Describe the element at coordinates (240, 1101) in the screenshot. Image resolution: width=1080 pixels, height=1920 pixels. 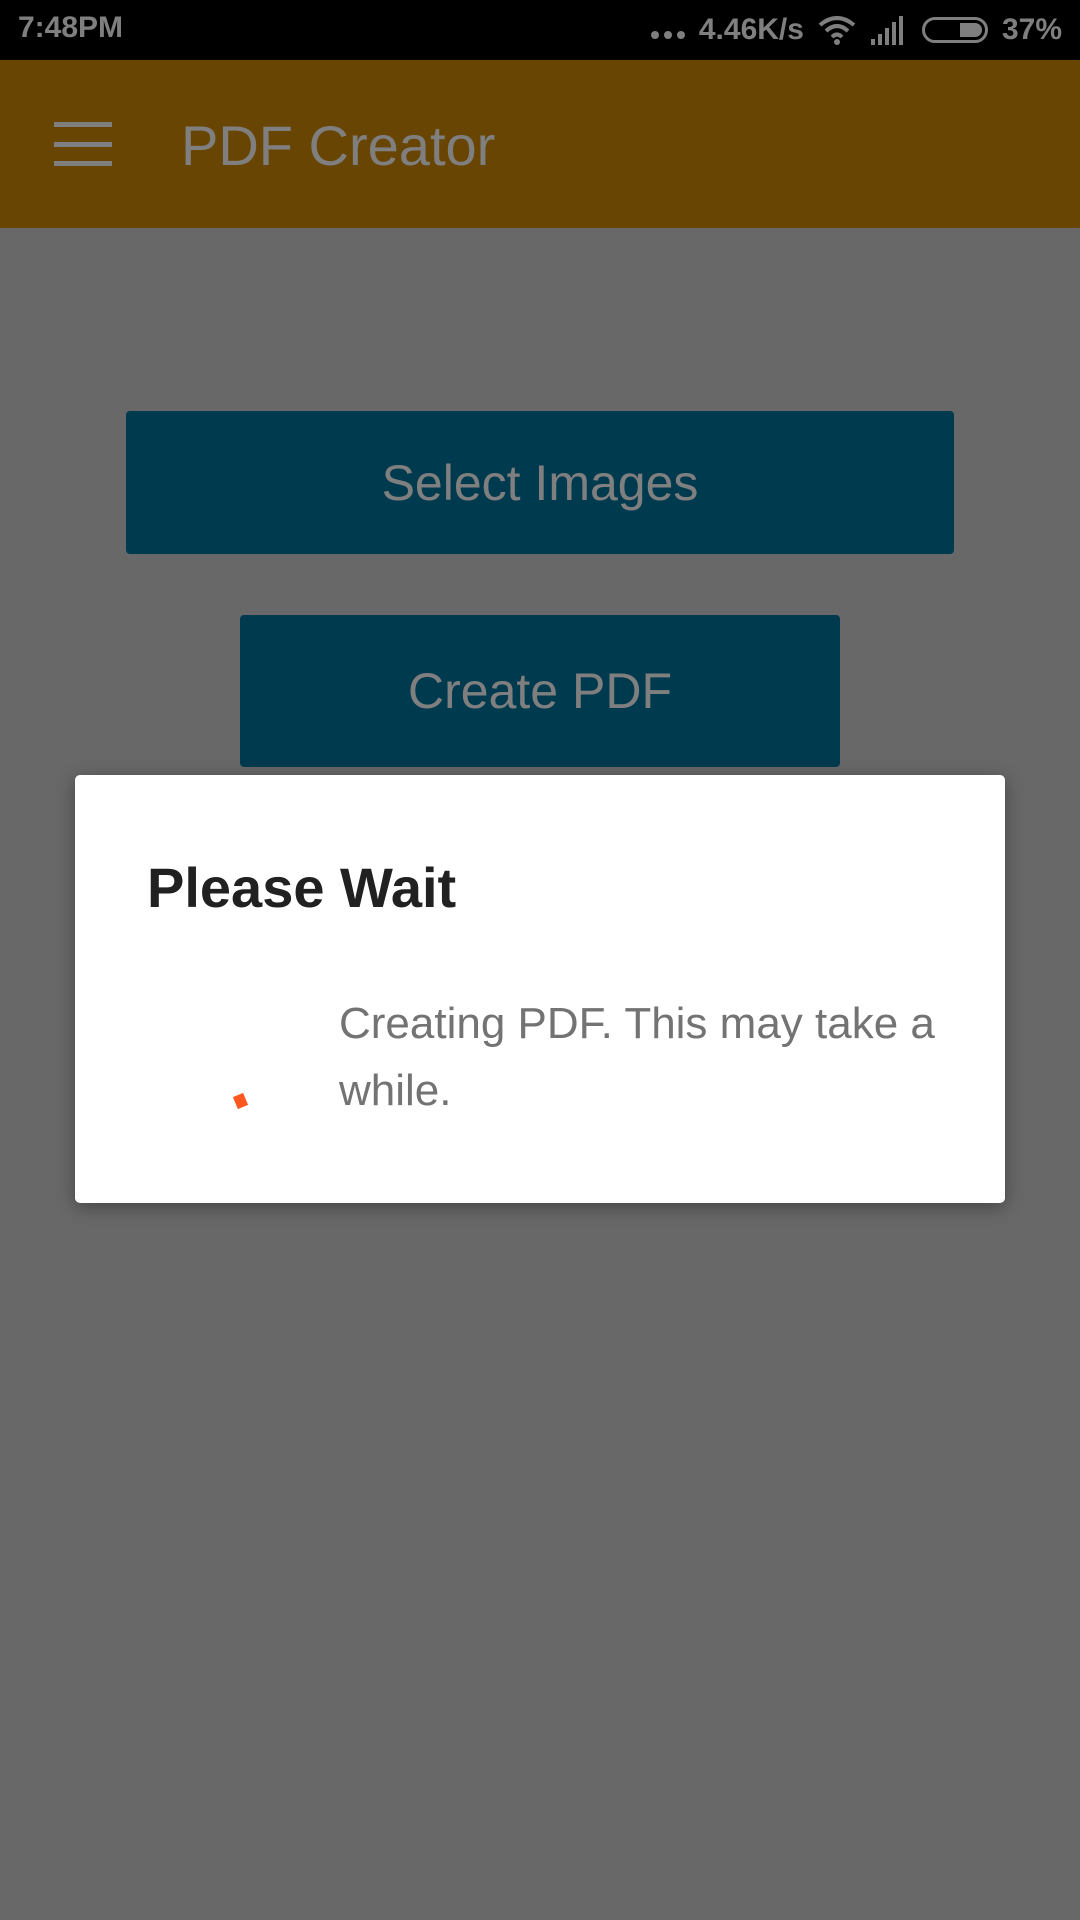
I see `loading-spinner-icon` at that location.